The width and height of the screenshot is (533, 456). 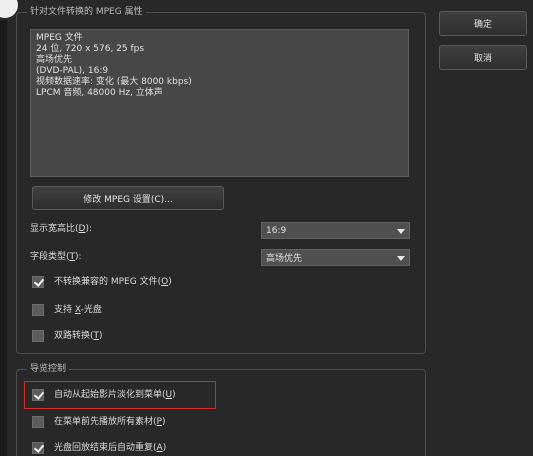 What do you see at coordinates (54, 60) in the screenshot?
I see `info-line: 高场优先` at bounding box center [54, 60].